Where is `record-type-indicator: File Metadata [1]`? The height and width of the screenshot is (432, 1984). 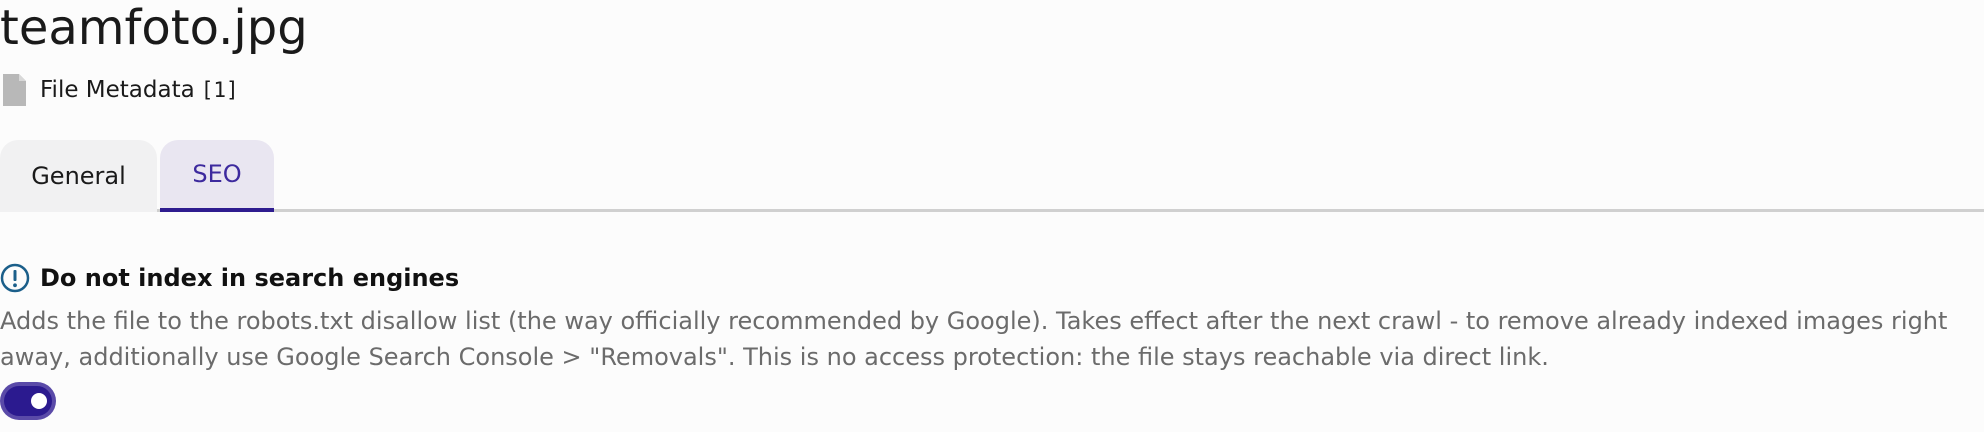
record-type-indicator: File Metadata [1] is located at coordinates (119, 90).